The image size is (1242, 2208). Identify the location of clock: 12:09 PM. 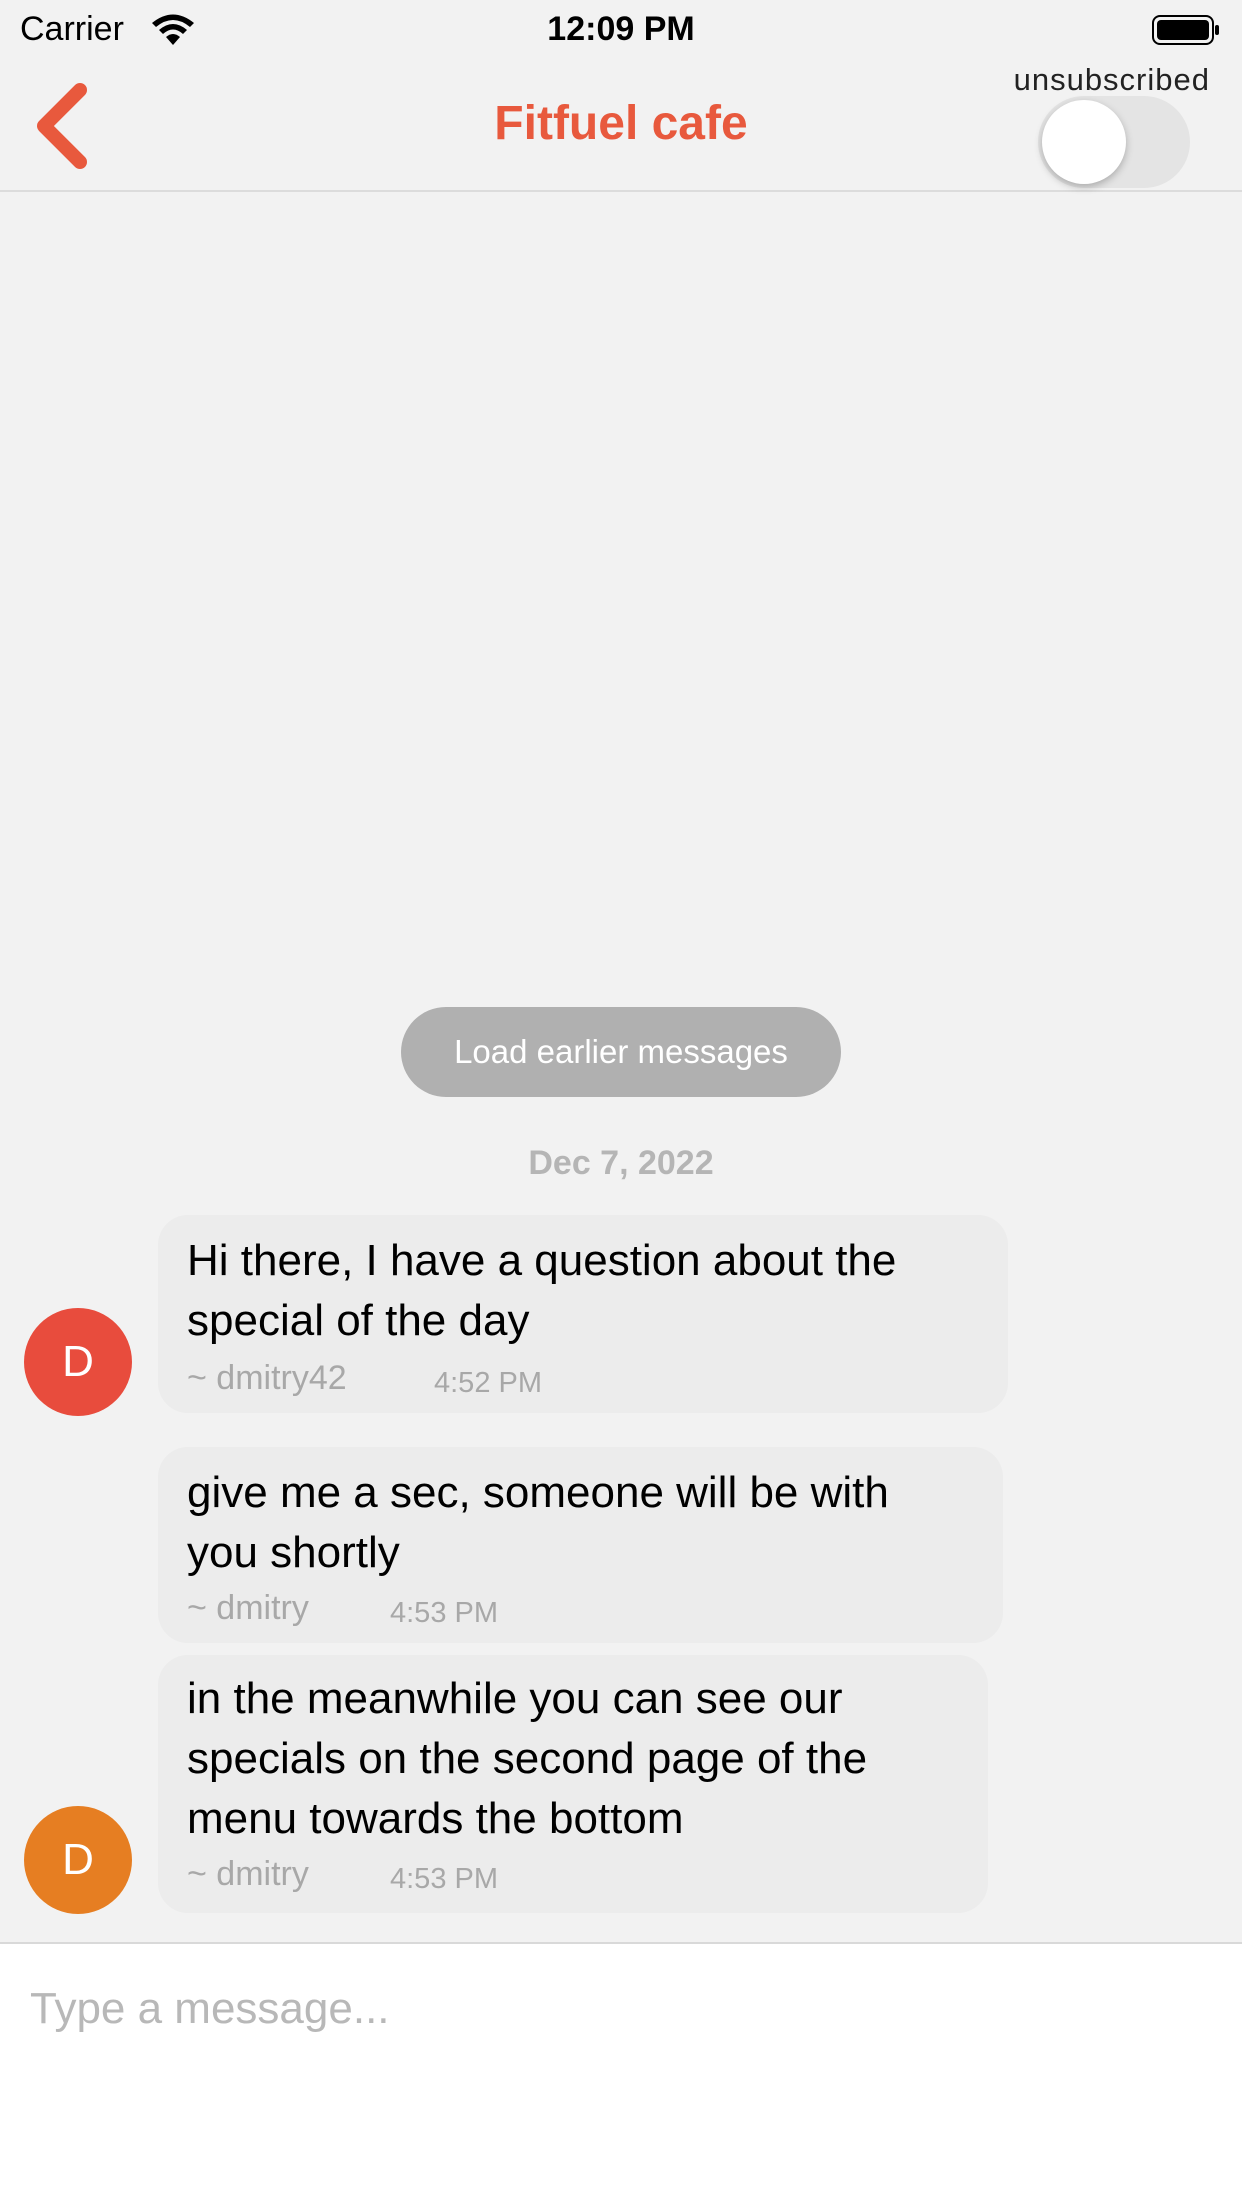
(621, 29).